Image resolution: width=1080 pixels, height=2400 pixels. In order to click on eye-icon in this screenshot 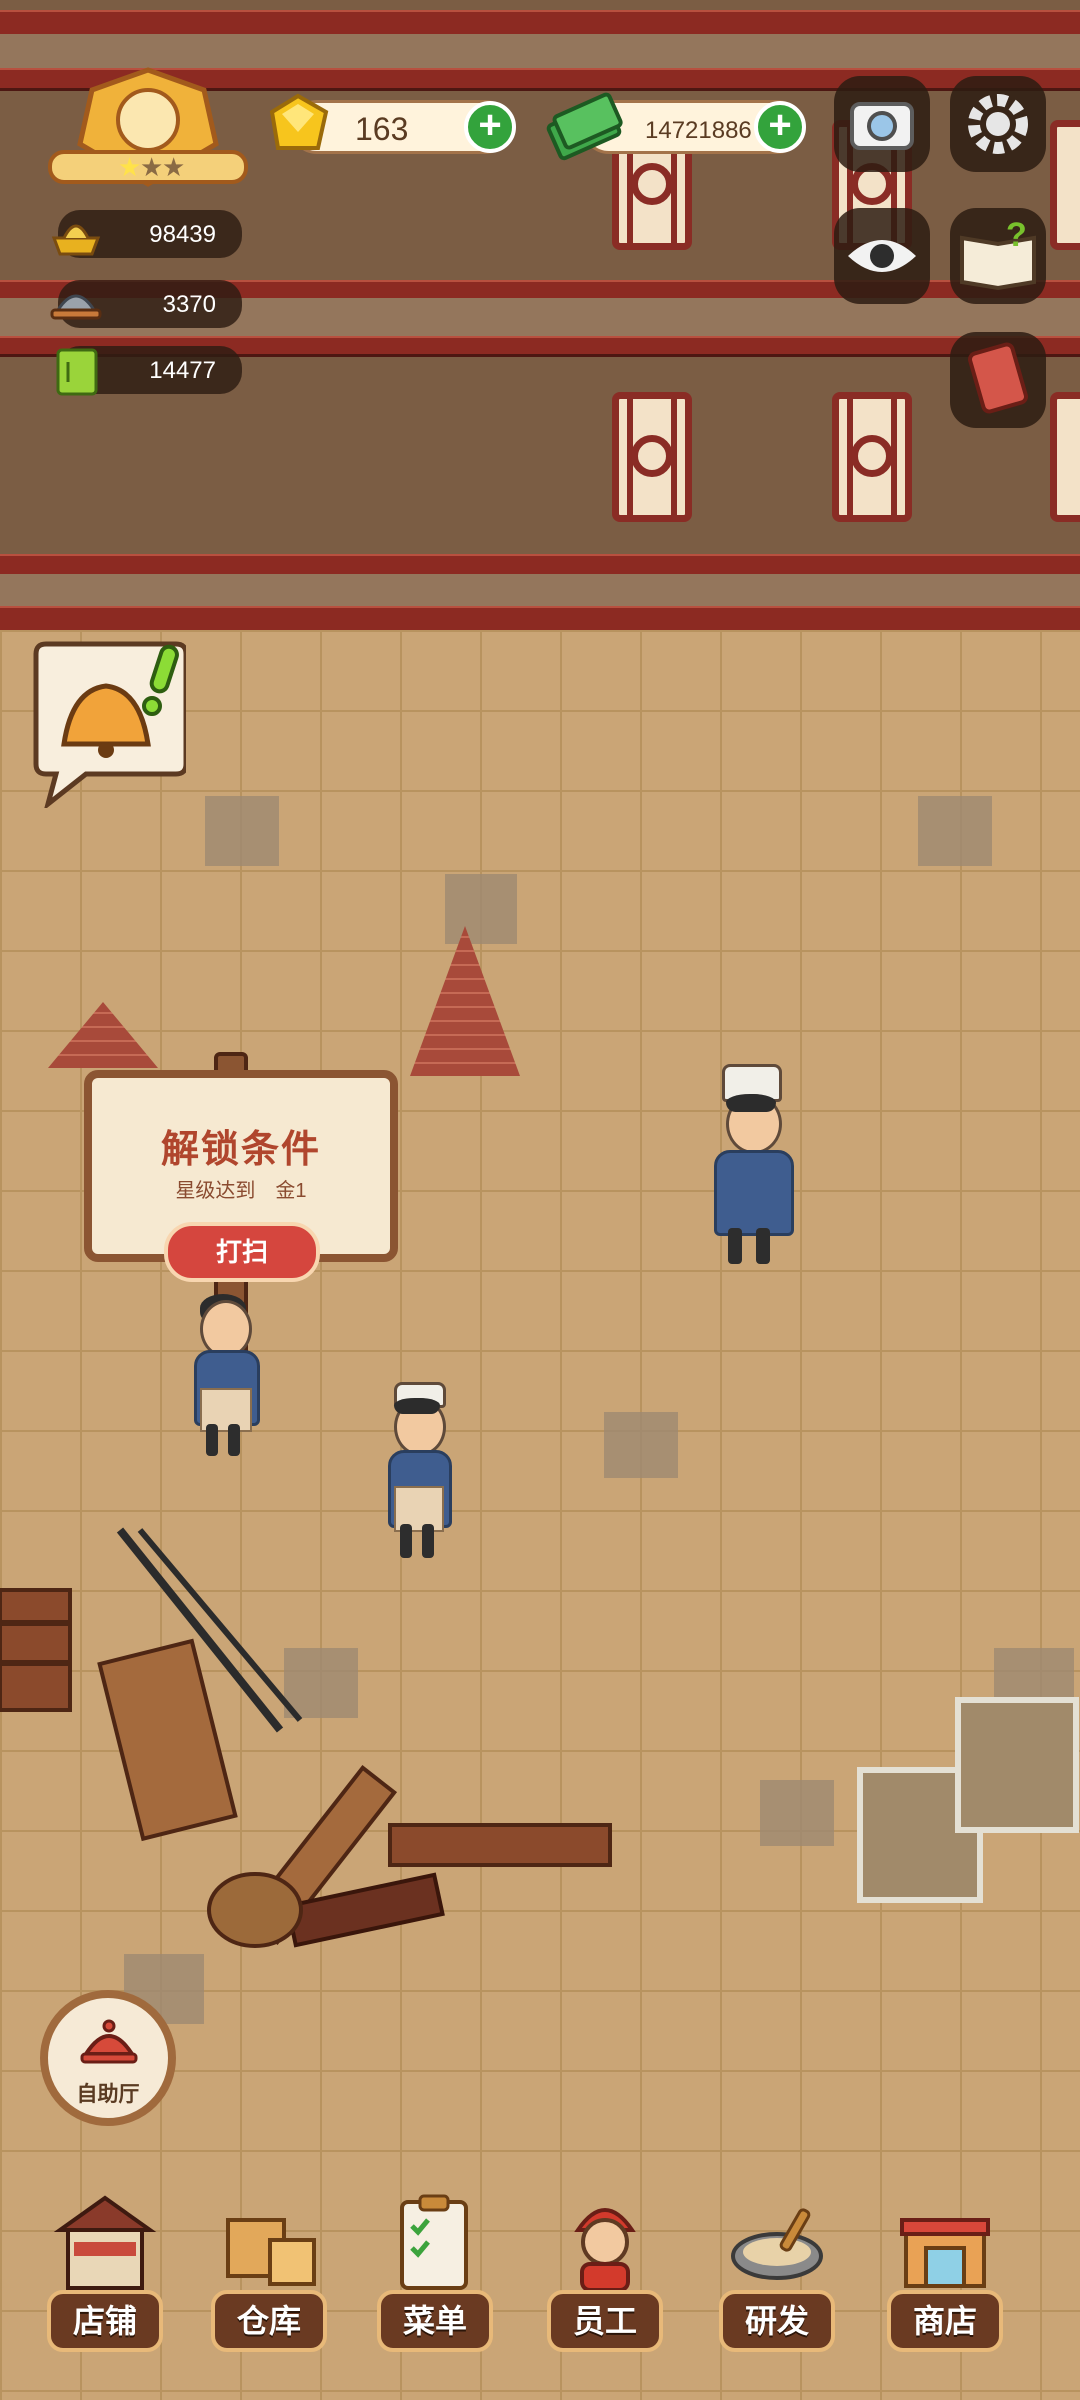, I will do `click(882, 256)`.